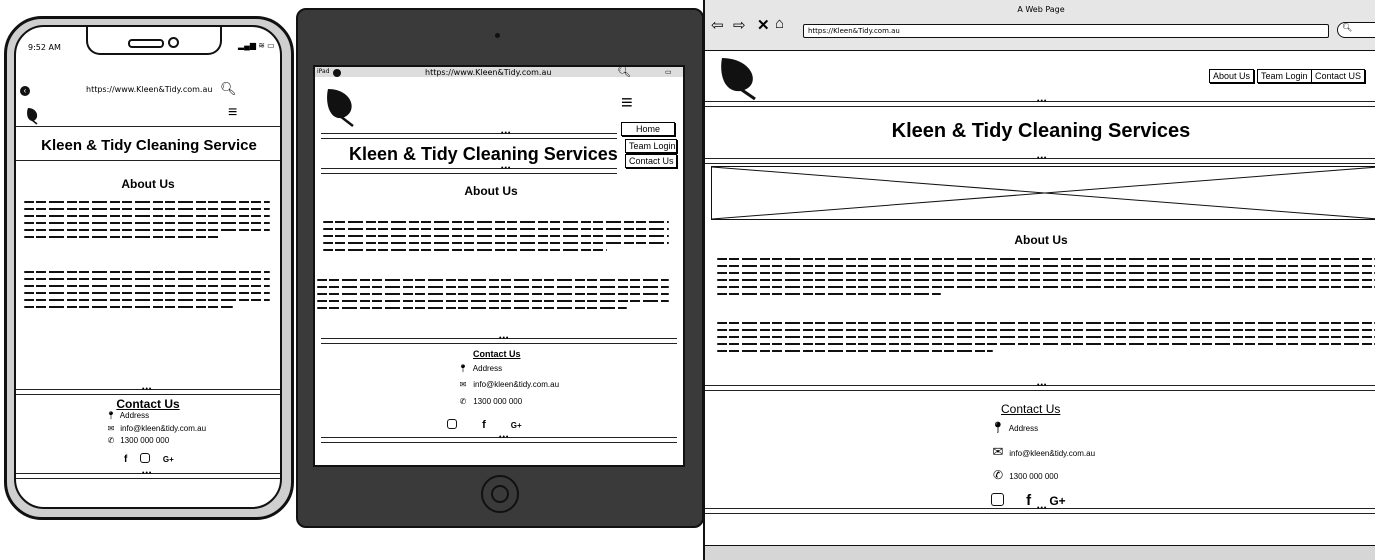 The image size is (1375, 560). What do you see at coordinates (763, 25) in the screenshot?
I see `close-icon: ✕` at bounding box center [763, 25].